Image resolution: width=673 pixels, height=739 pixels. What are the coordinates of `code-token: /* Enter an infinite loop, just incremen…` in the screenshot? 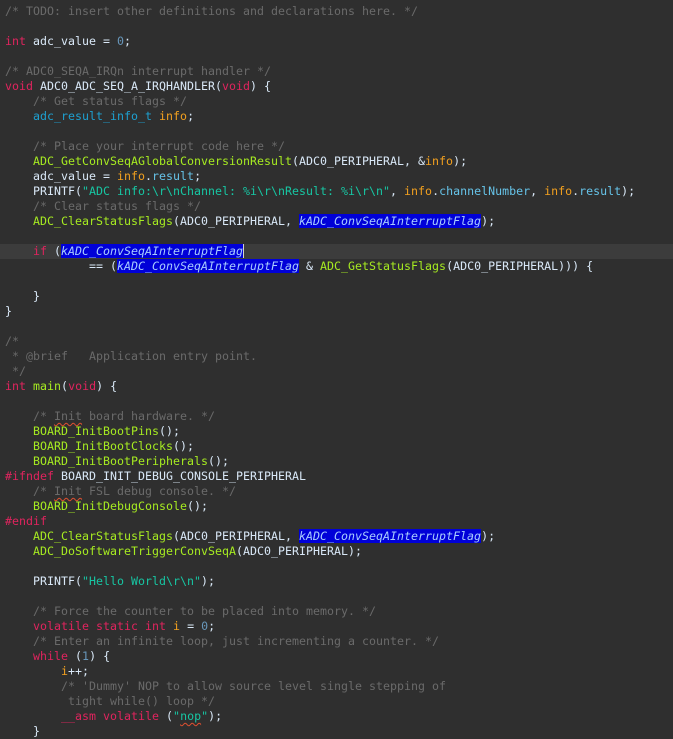 It's located at (236, 641).